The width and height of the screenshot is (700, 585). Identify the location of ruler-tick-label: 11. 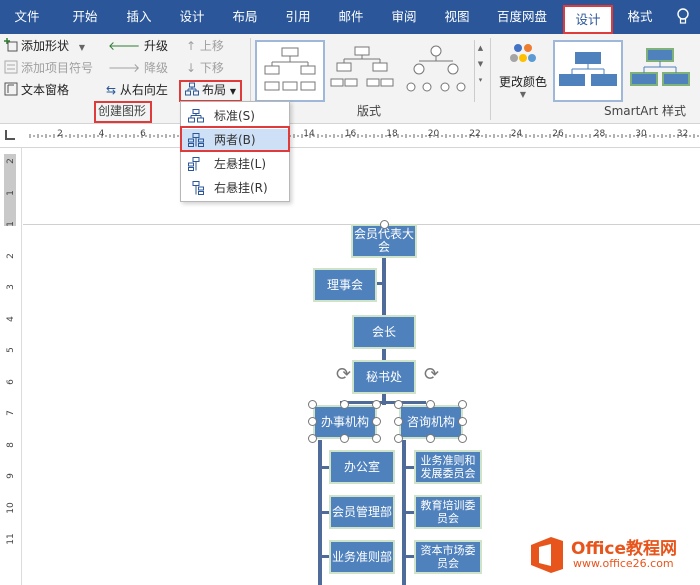
(11, 539).